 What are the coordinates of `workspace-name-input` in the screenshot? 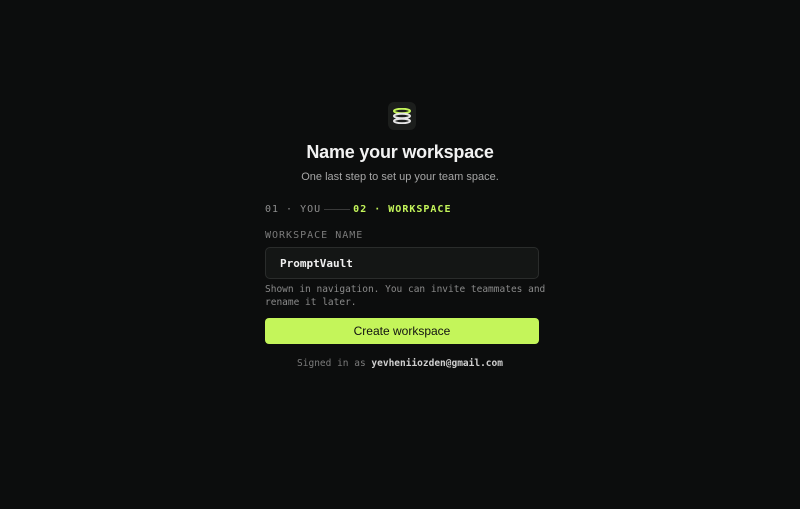 It's located at (402, 263).